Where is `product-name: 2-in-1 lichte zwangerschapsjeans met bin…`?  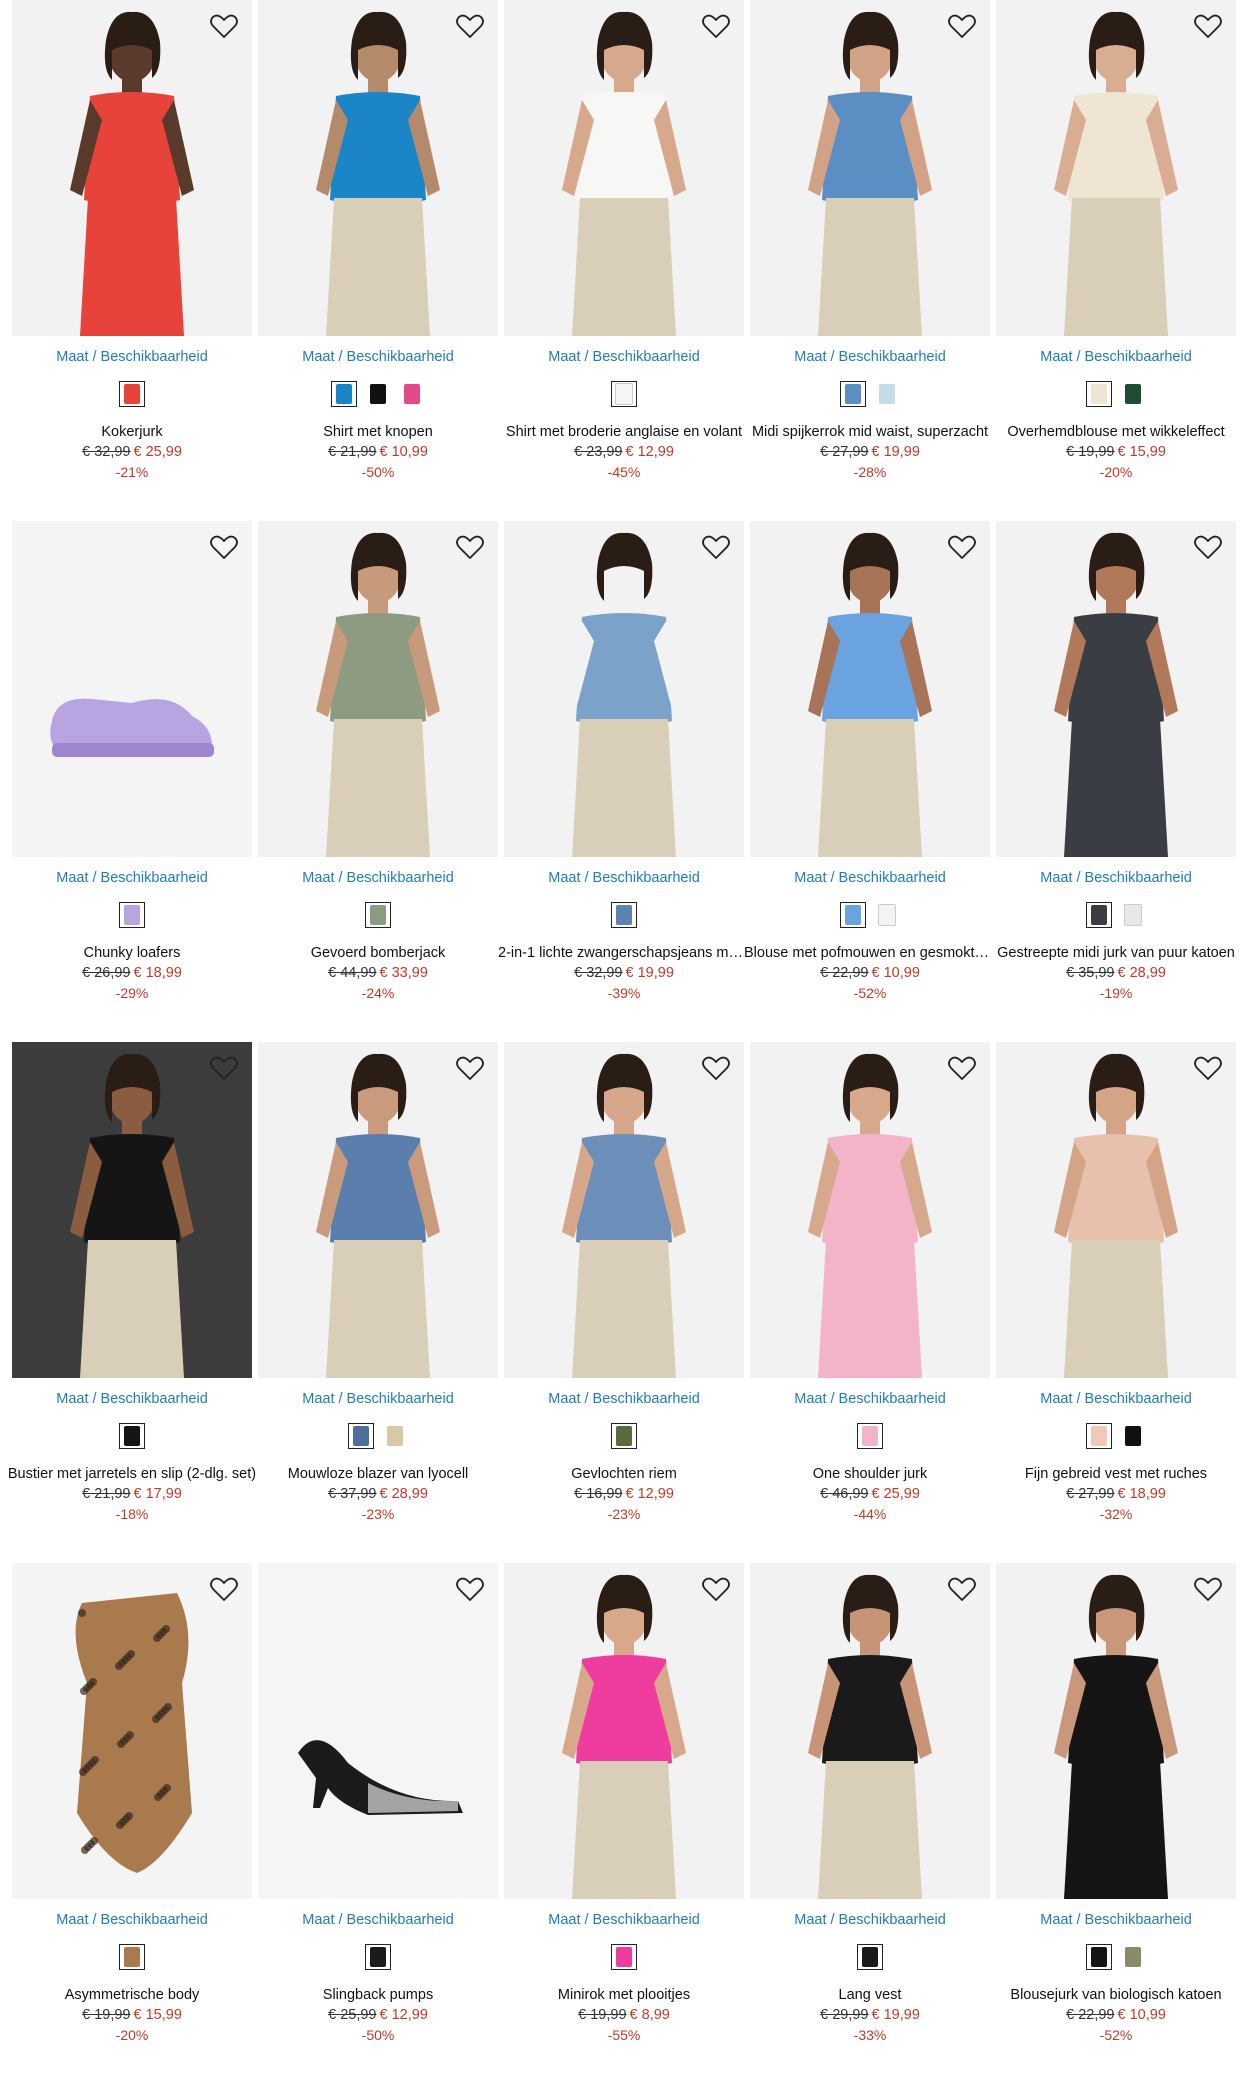 product-name: 2-in-1 lichte zwangerschapsjeans met bin… is located at coordinates (624, 953).